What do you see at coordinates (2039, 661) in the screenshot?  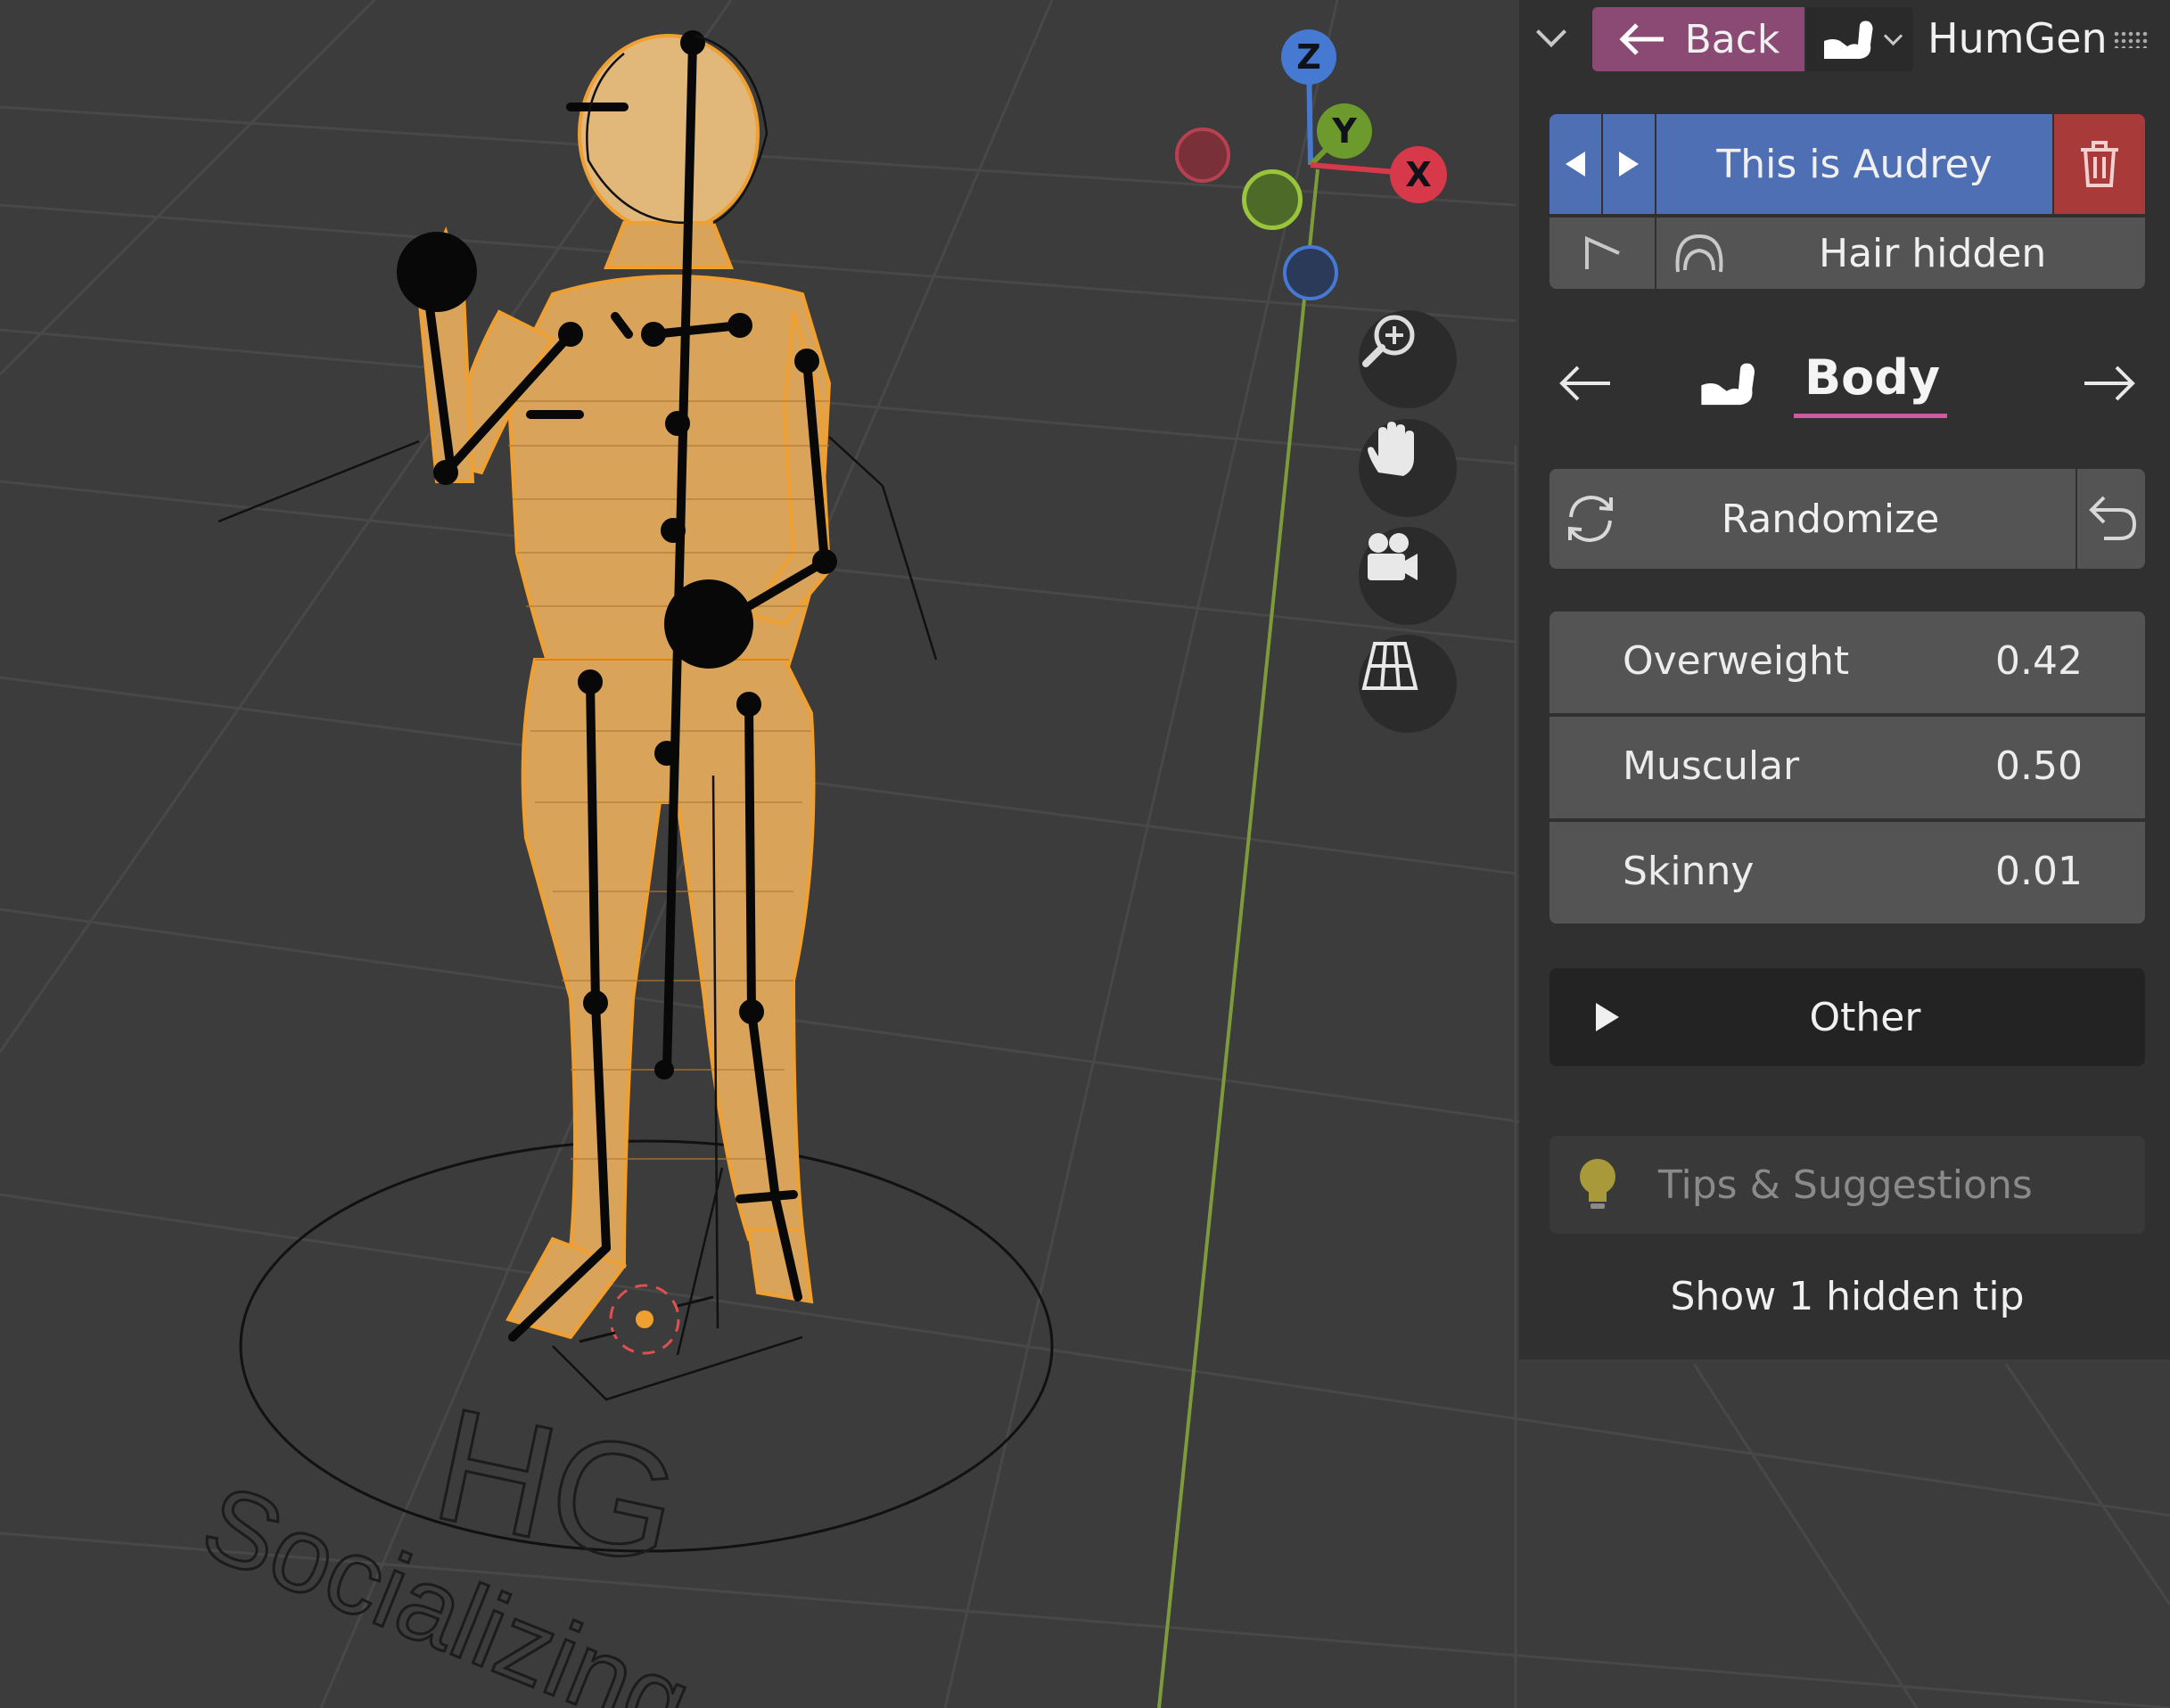 I see `slider-value: 0.42` at bounding box center [2039, 661].